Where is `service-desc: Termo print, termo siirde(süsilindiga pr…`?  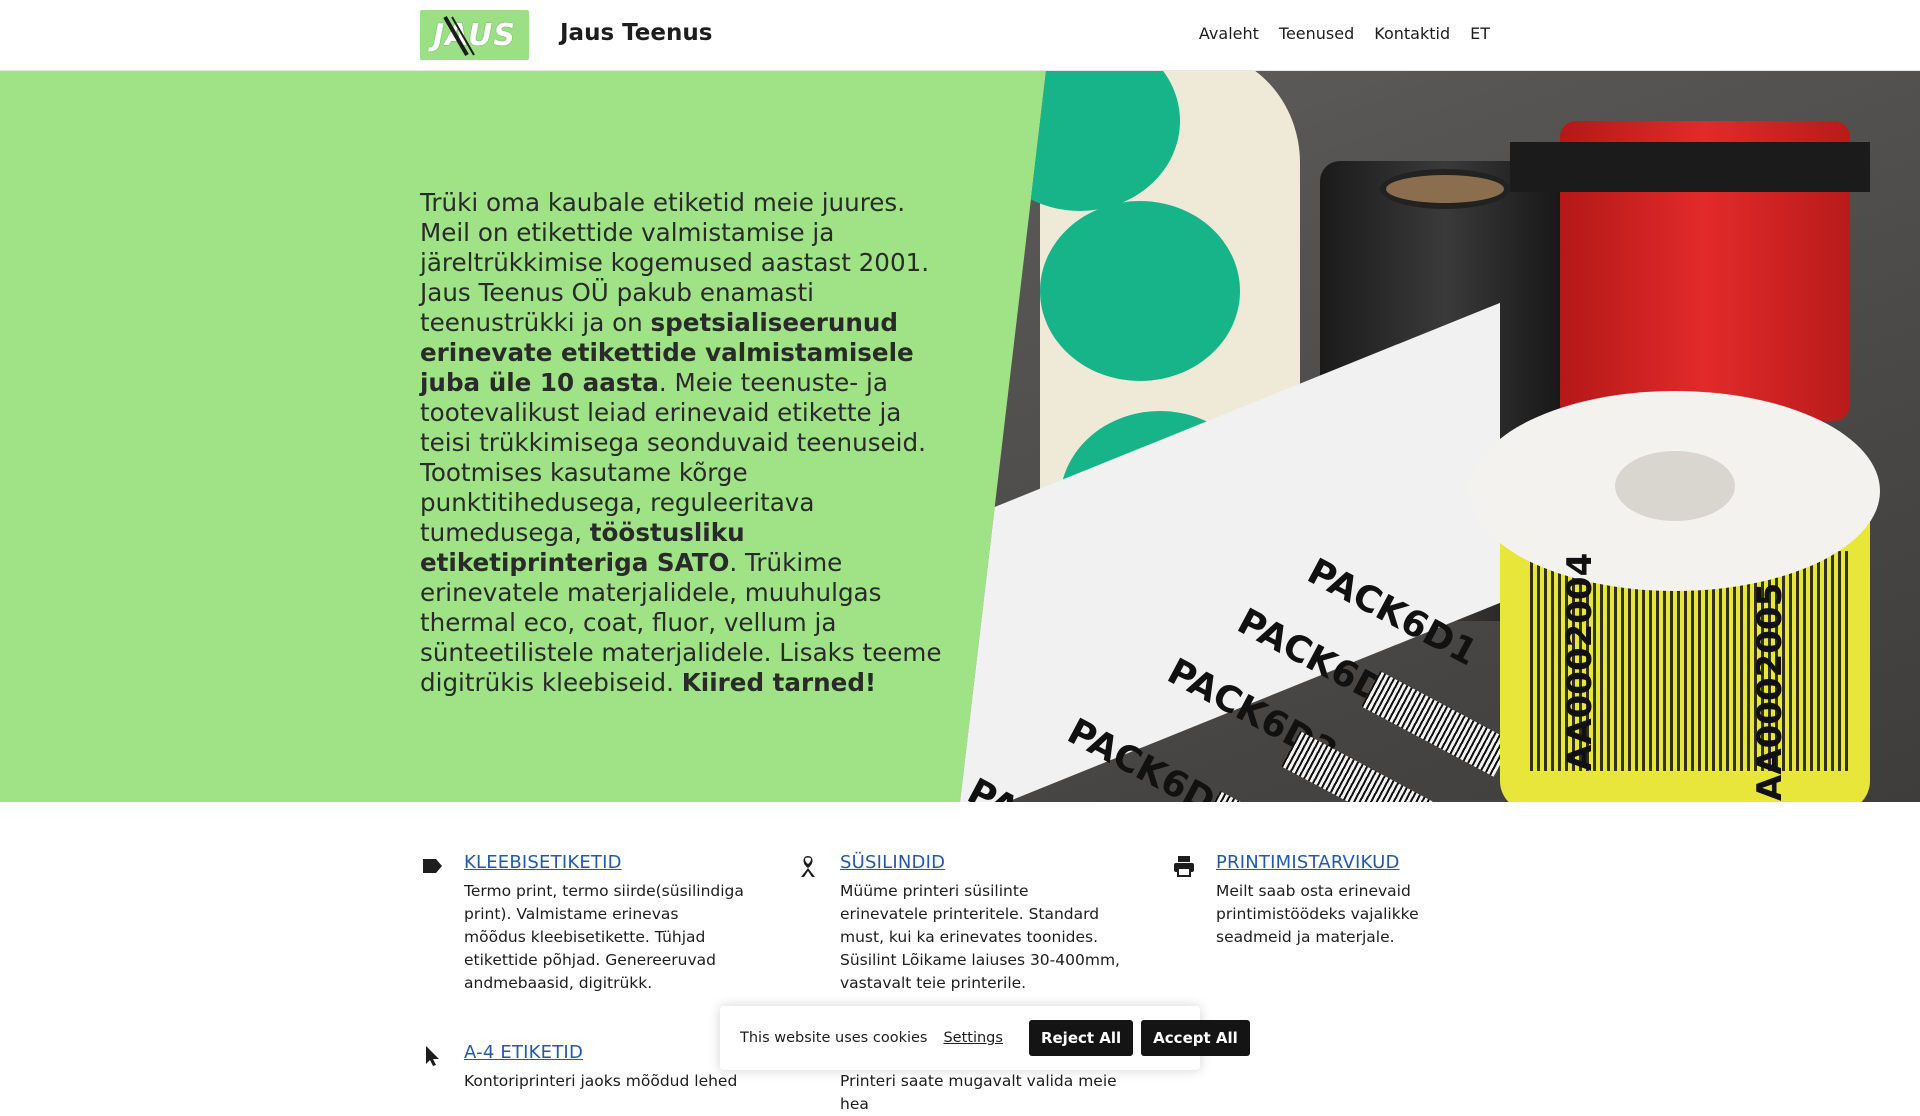
service-desc: Termo print, termo siirde(süsilindiga pr… is located at coordinates (604, 937).